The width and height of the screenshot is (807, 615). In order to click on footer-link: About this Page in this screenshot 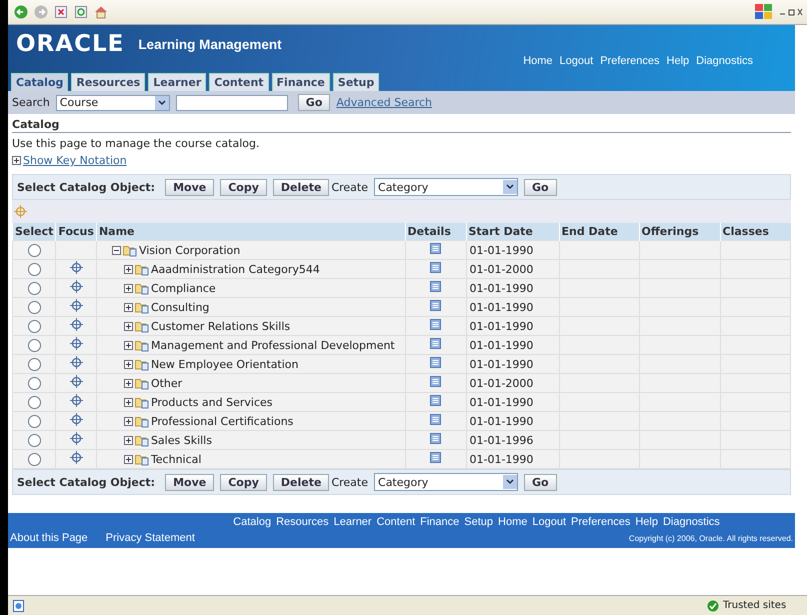, I will do `click(49, 538)`.